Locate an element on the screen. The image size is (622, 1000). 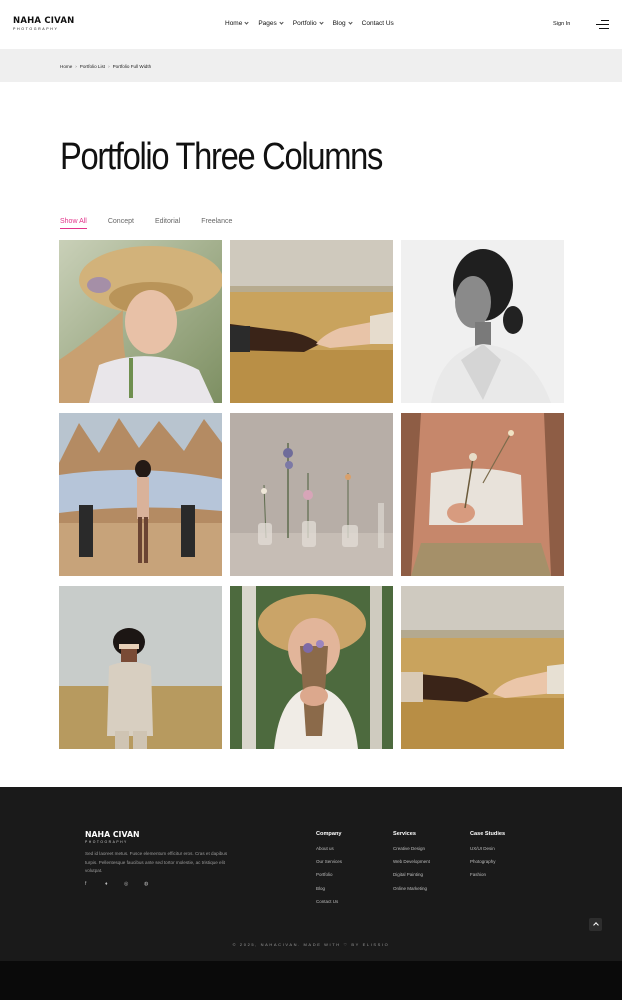
footer-logo-text: NAHA CIVAN is located at coordinates (112, 834).